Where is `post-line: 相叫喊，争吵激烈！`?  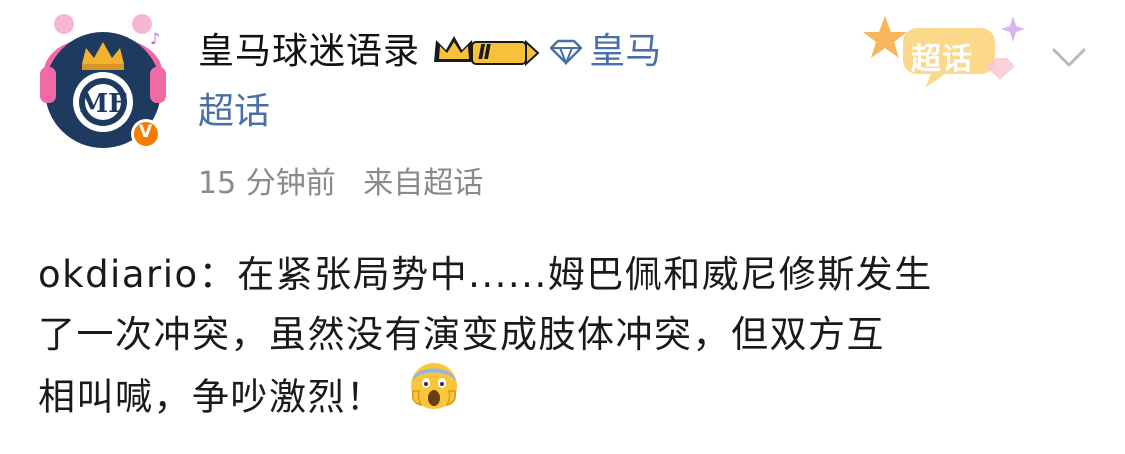 post-line: 相叫喊，争吵激烈！ is located at coordinates (211, 397).